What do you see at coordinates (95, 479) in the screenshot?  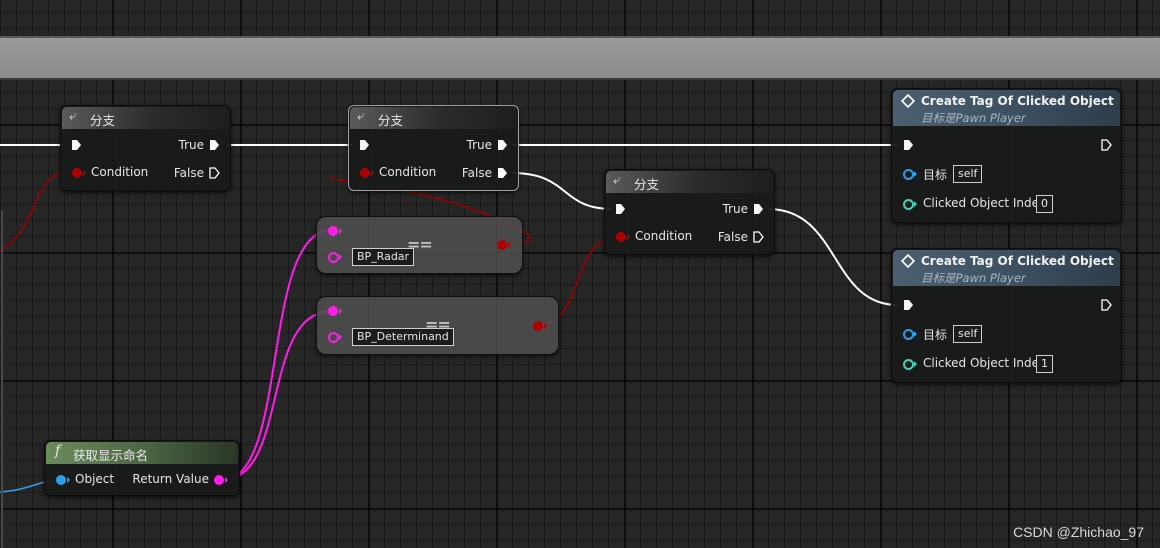 I see `pin-label: Object` at bounding box center [95, 479].